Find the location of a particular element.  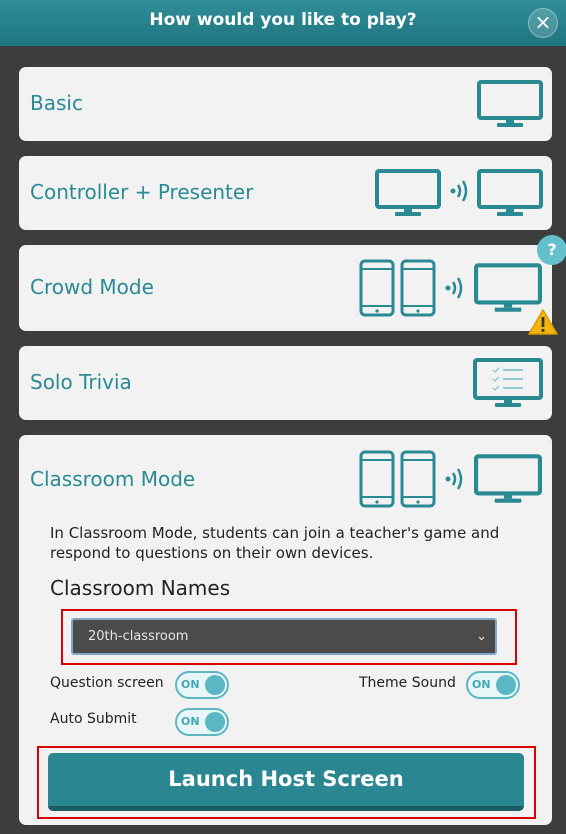

question-screen-toggle: ON is located at coordinates (202, 685).